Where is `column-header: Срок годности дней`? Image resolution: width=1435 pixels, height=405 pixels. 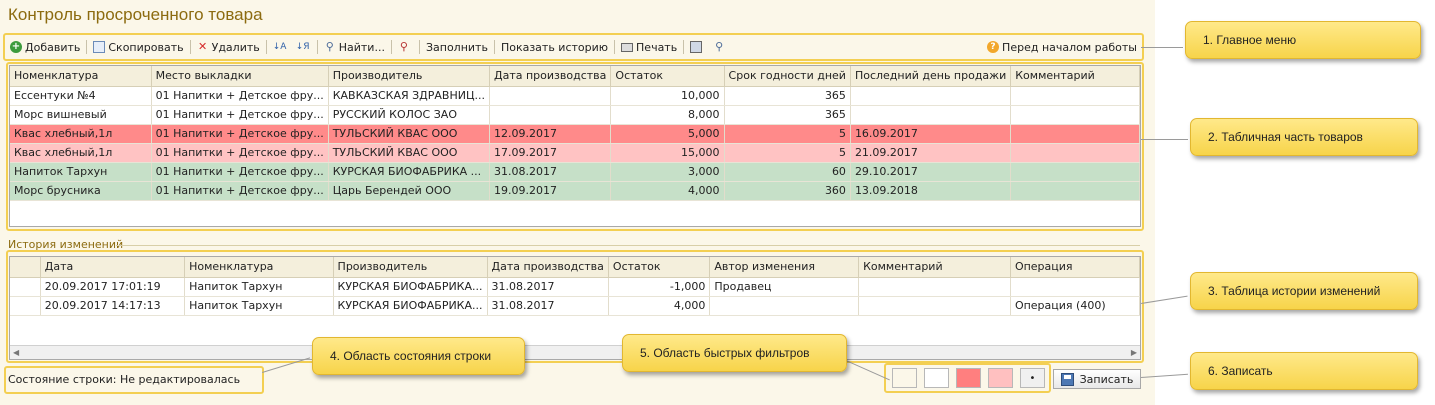
column-header: Срок годности дней is located at coordinates (787, 76).